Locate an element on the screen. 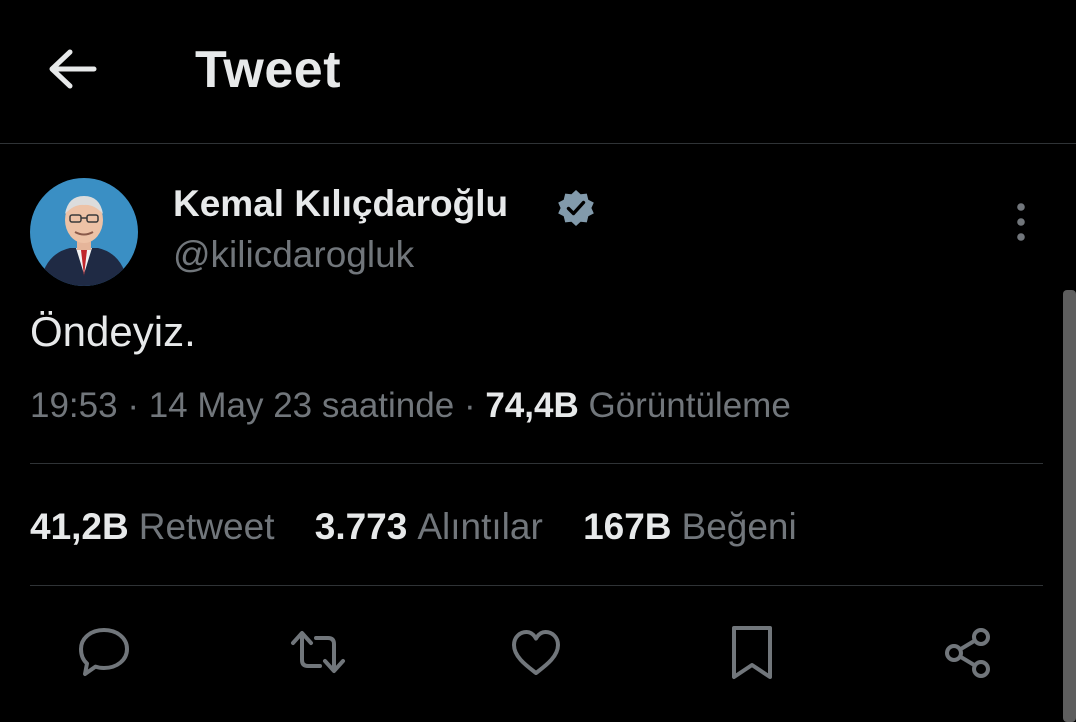  retweet-button is located at coordinates (318, 653).